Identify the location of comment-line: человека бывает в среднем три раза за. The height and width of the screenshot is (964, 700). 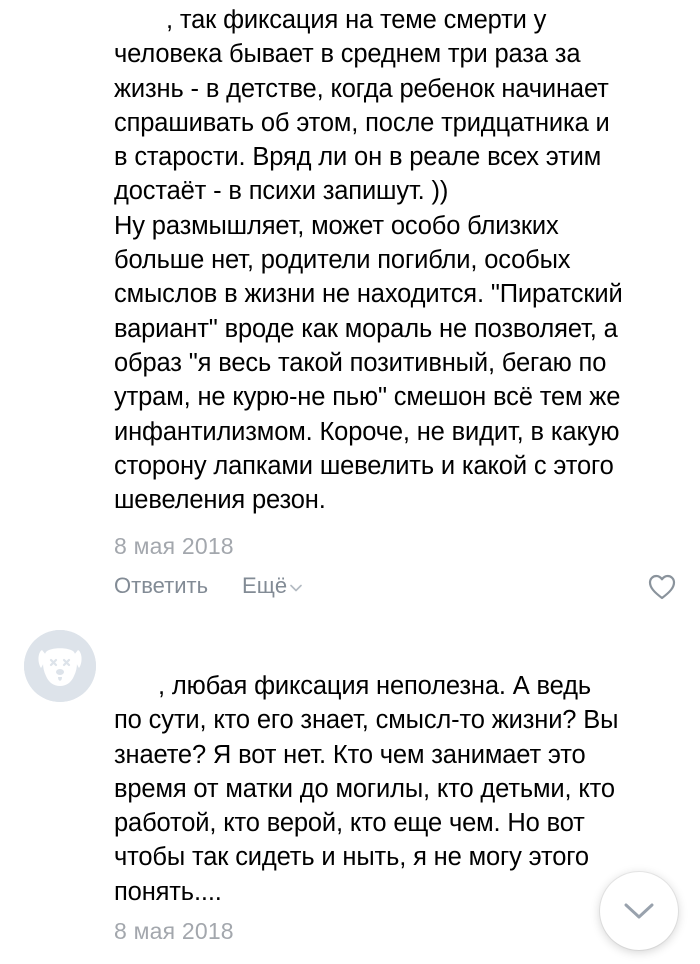
(347, 54).